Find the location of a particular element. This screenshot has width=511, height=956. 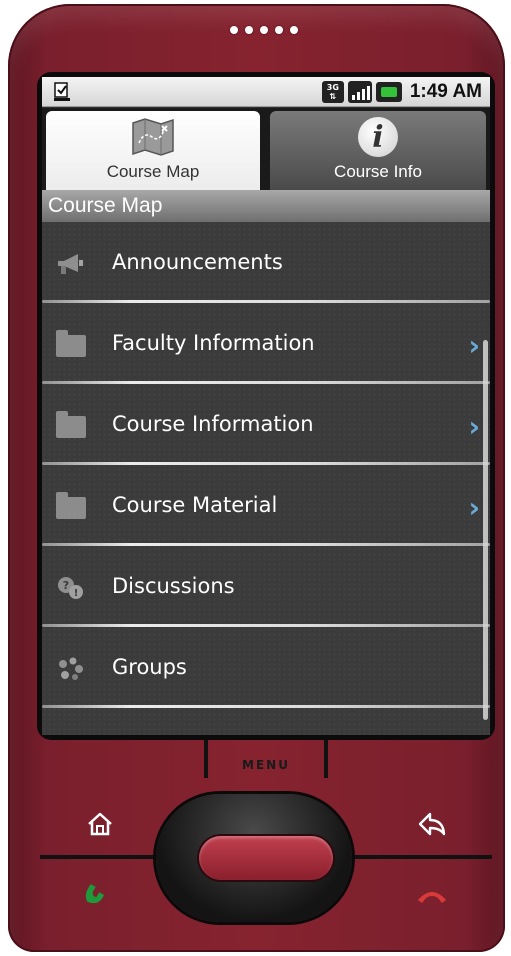

list-item-label: Faculty Information is located at coordinates (213, 343).